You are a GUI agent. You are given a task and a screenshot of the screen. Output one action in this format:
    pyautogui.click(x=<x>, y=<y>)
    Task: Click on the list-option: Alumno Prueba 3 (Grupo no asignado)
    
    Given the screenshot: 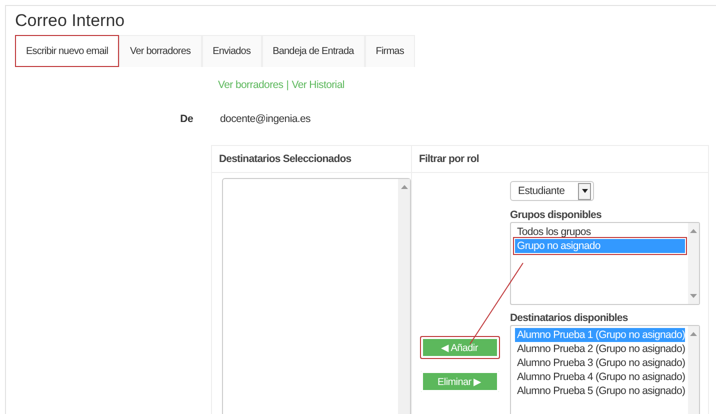 What is the action you would take?
    pyautogui.click(x=600, y=363)
    